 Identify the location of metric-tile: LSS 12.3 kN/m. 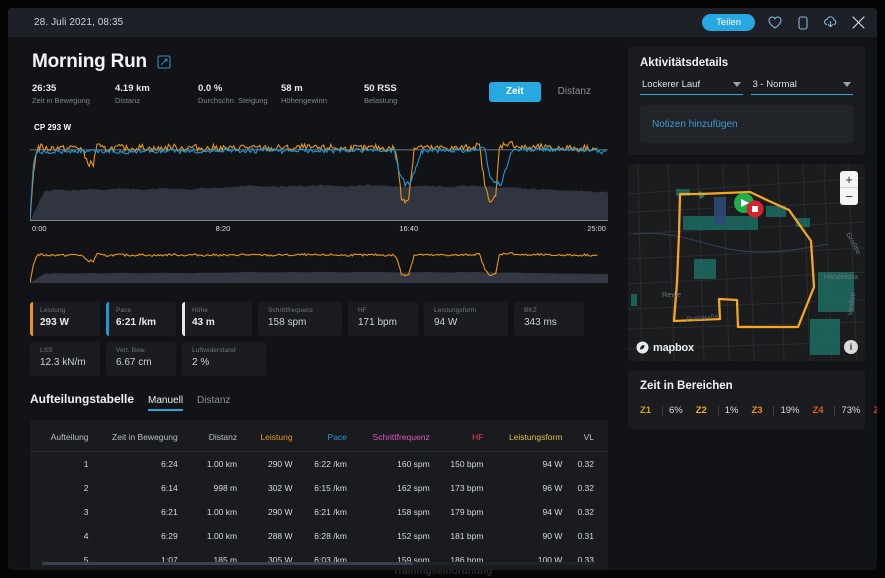
(65, 359).